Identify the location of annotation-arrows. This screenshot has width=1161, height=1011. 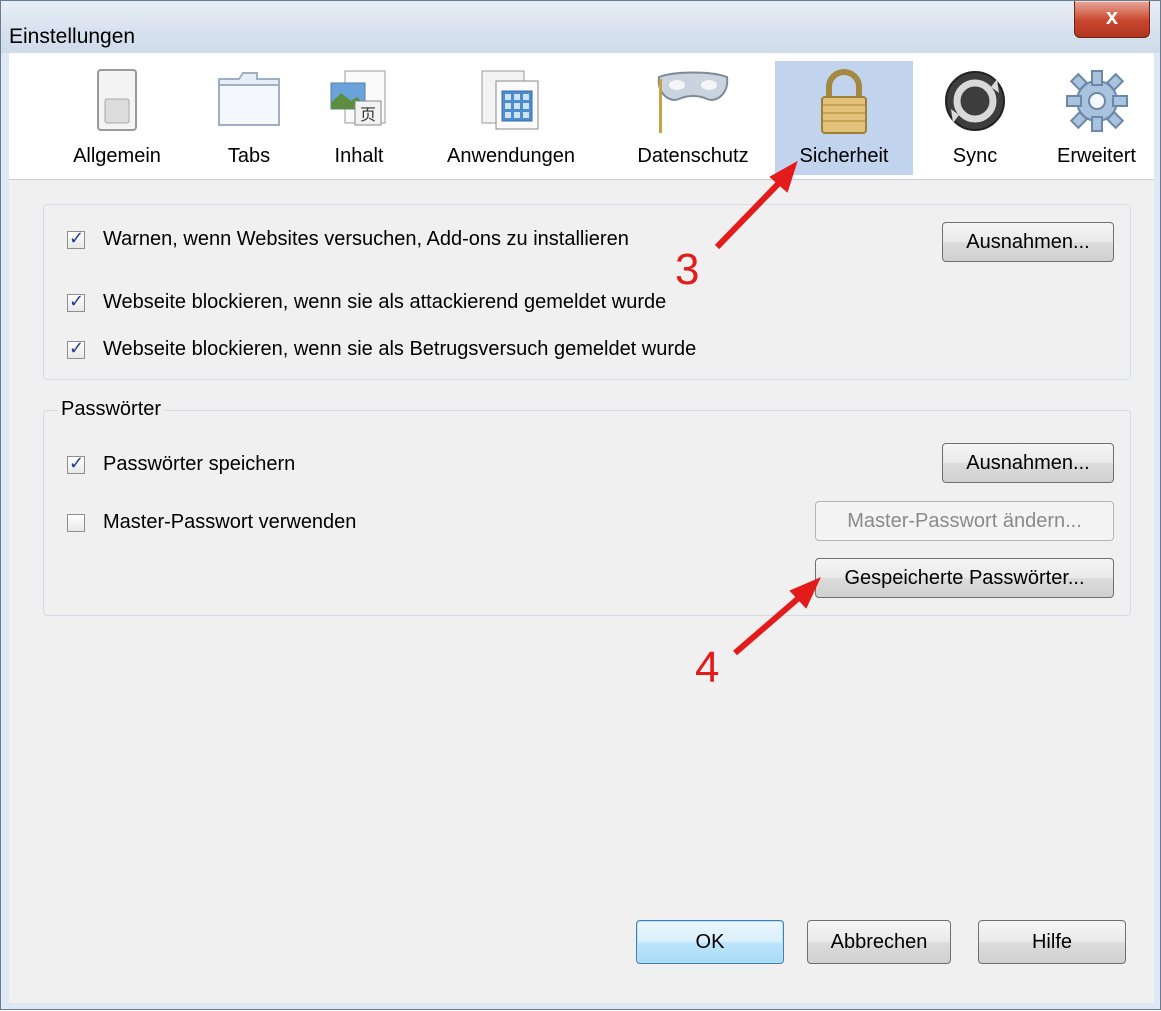
(768, 408).